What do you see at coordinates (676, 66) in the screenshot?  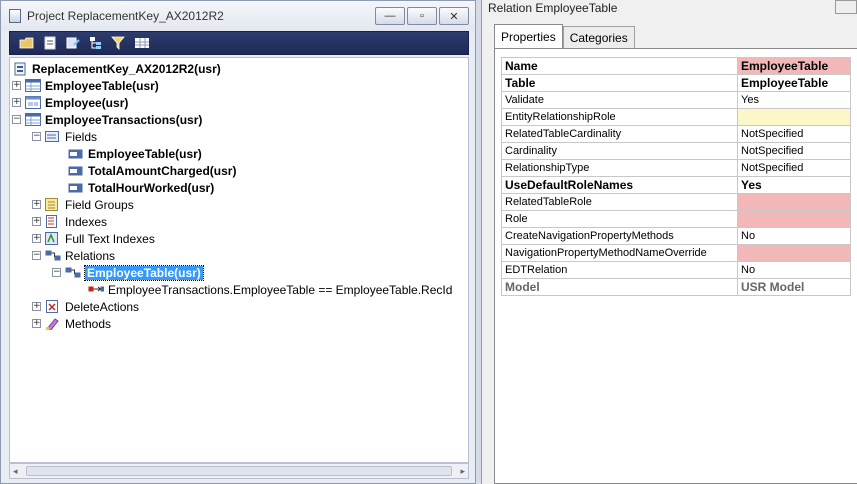 I see `property-row-name: Name EmployeeTable` at bounding box center [676, 66].